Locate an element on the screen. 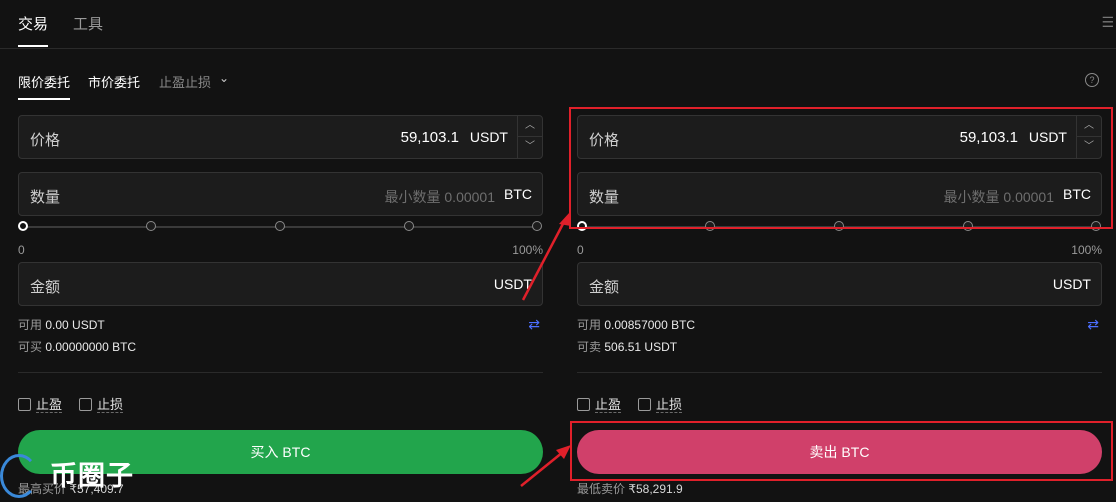  buy-available: 可用 0.00 USDT is located at coordinates (61, 324).